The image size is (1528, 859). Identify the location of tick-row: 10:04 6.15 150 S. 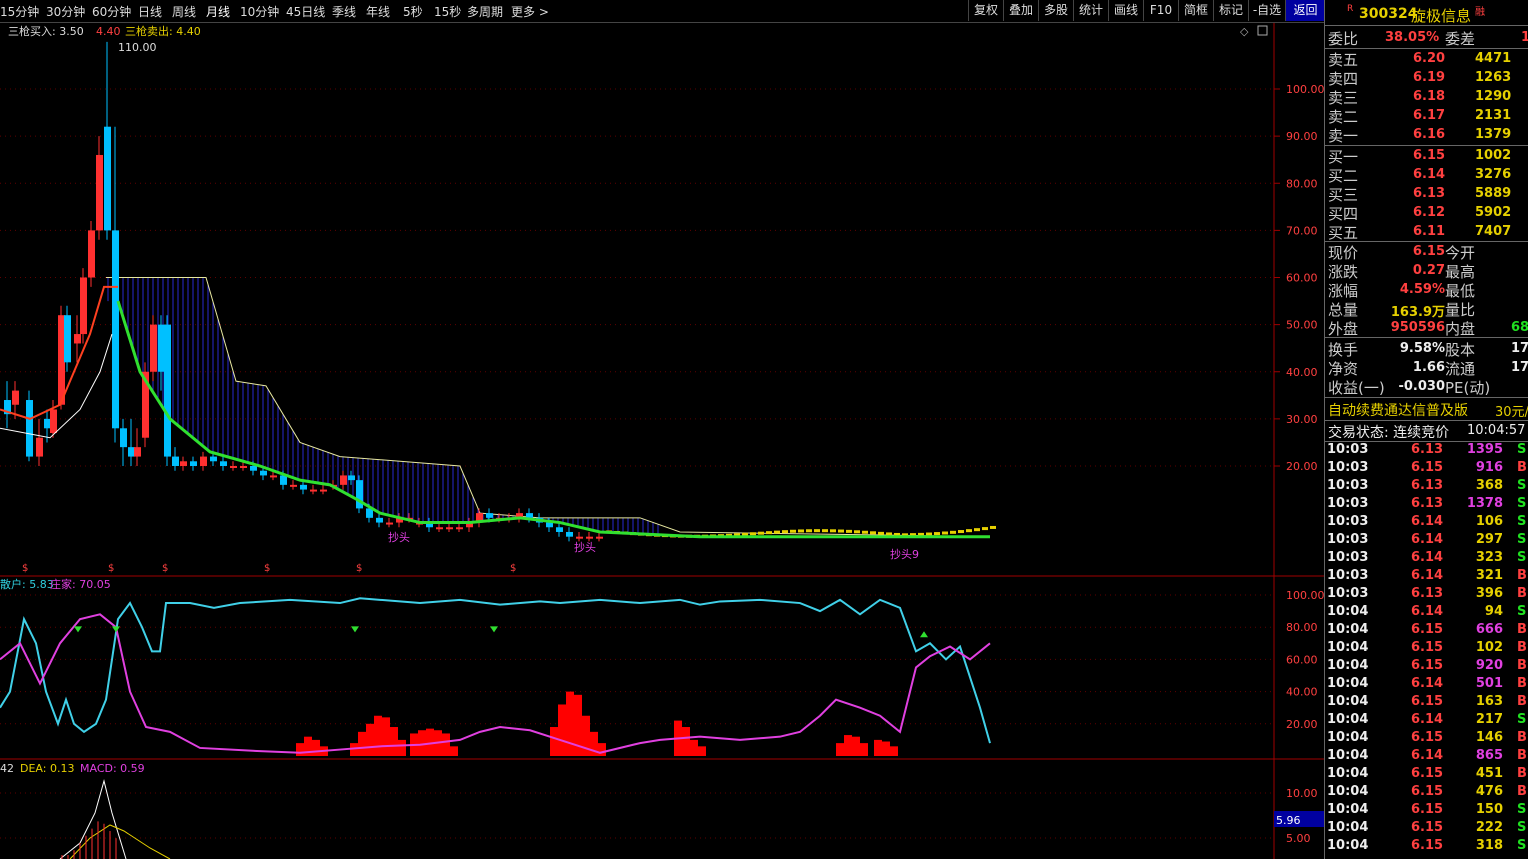
(1426, 811).